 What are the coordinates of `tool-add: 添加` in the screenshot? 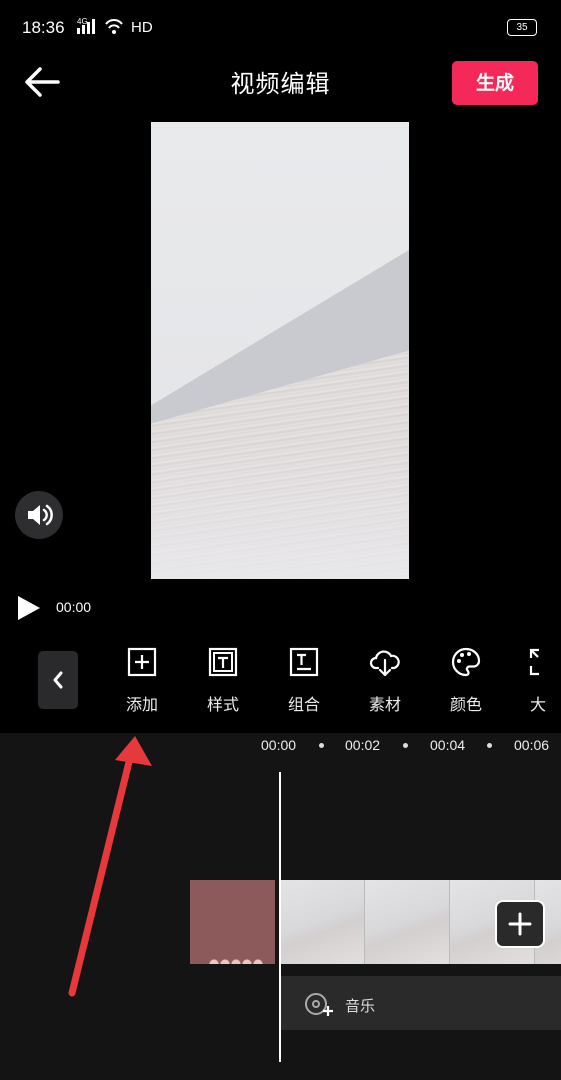 It's located at (142, 686).